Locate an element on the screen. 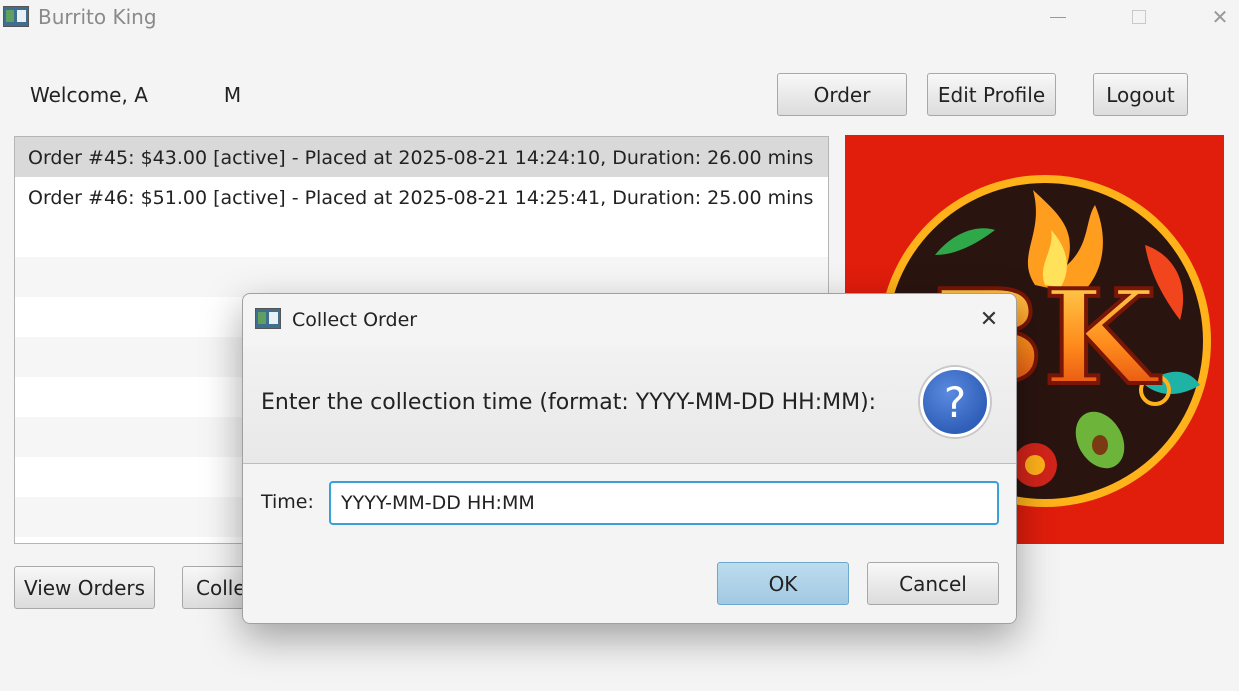  welcome-text: Welcome, A M is located at coordinates (135, 95).